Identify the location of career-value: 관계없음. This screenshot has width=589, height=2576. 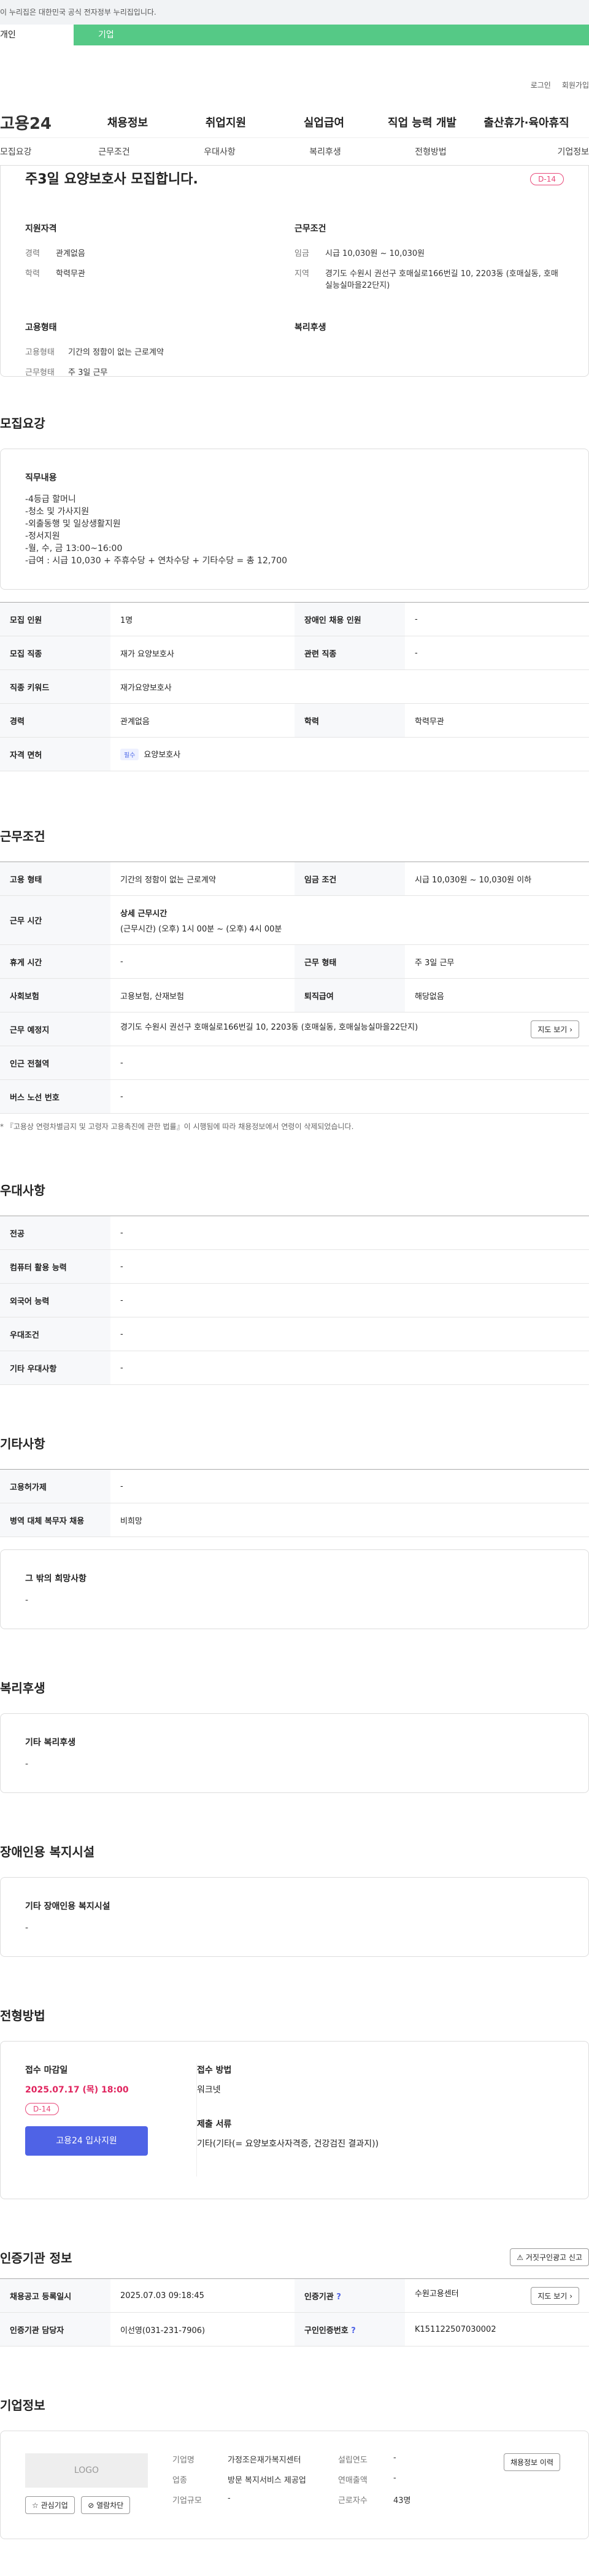
(70, 253).